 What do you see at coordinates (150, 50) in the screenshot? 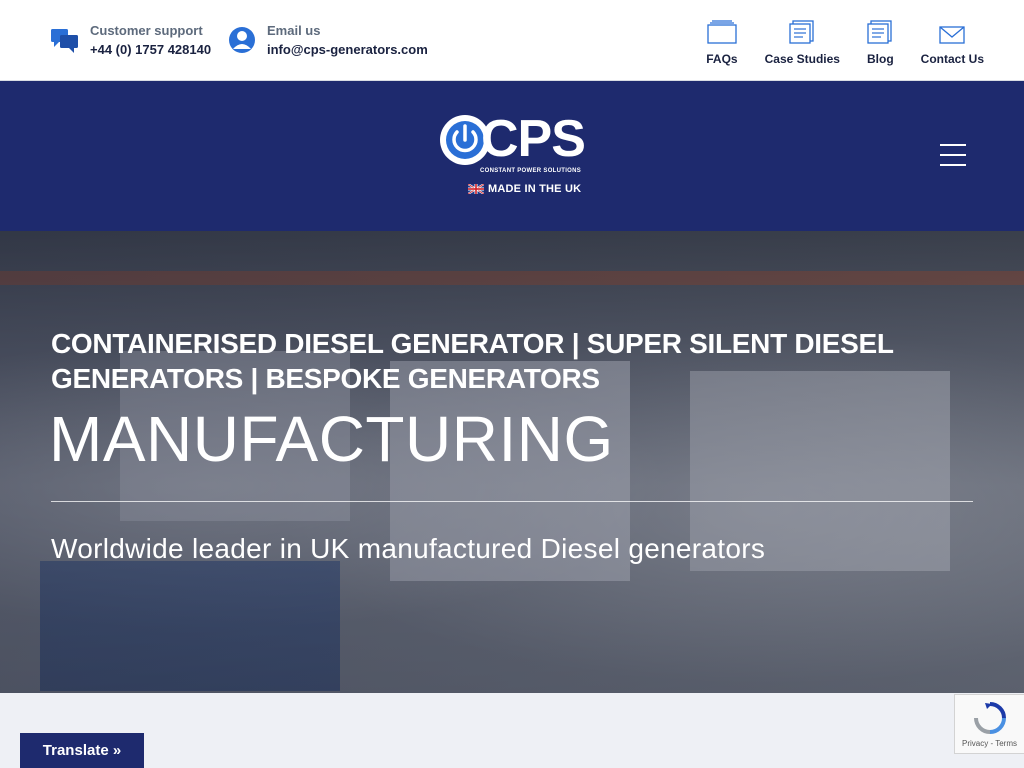
I see `support-phone: +44 (0) 1757 428140` at bounding box center [150, 50].